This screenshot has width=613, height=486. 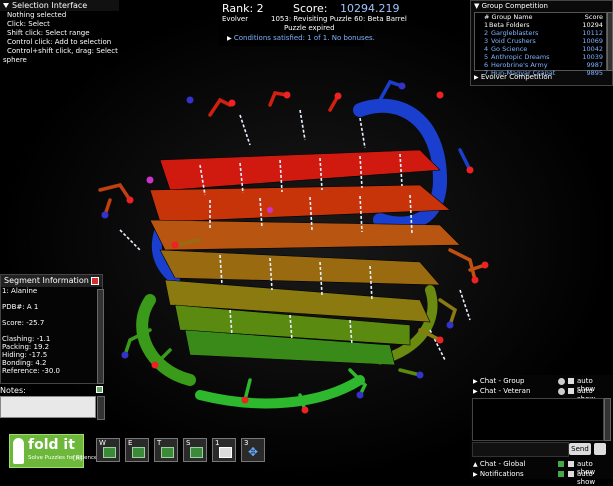 I want to click on move-button: 3 ✥, so click(x=253, y=450).